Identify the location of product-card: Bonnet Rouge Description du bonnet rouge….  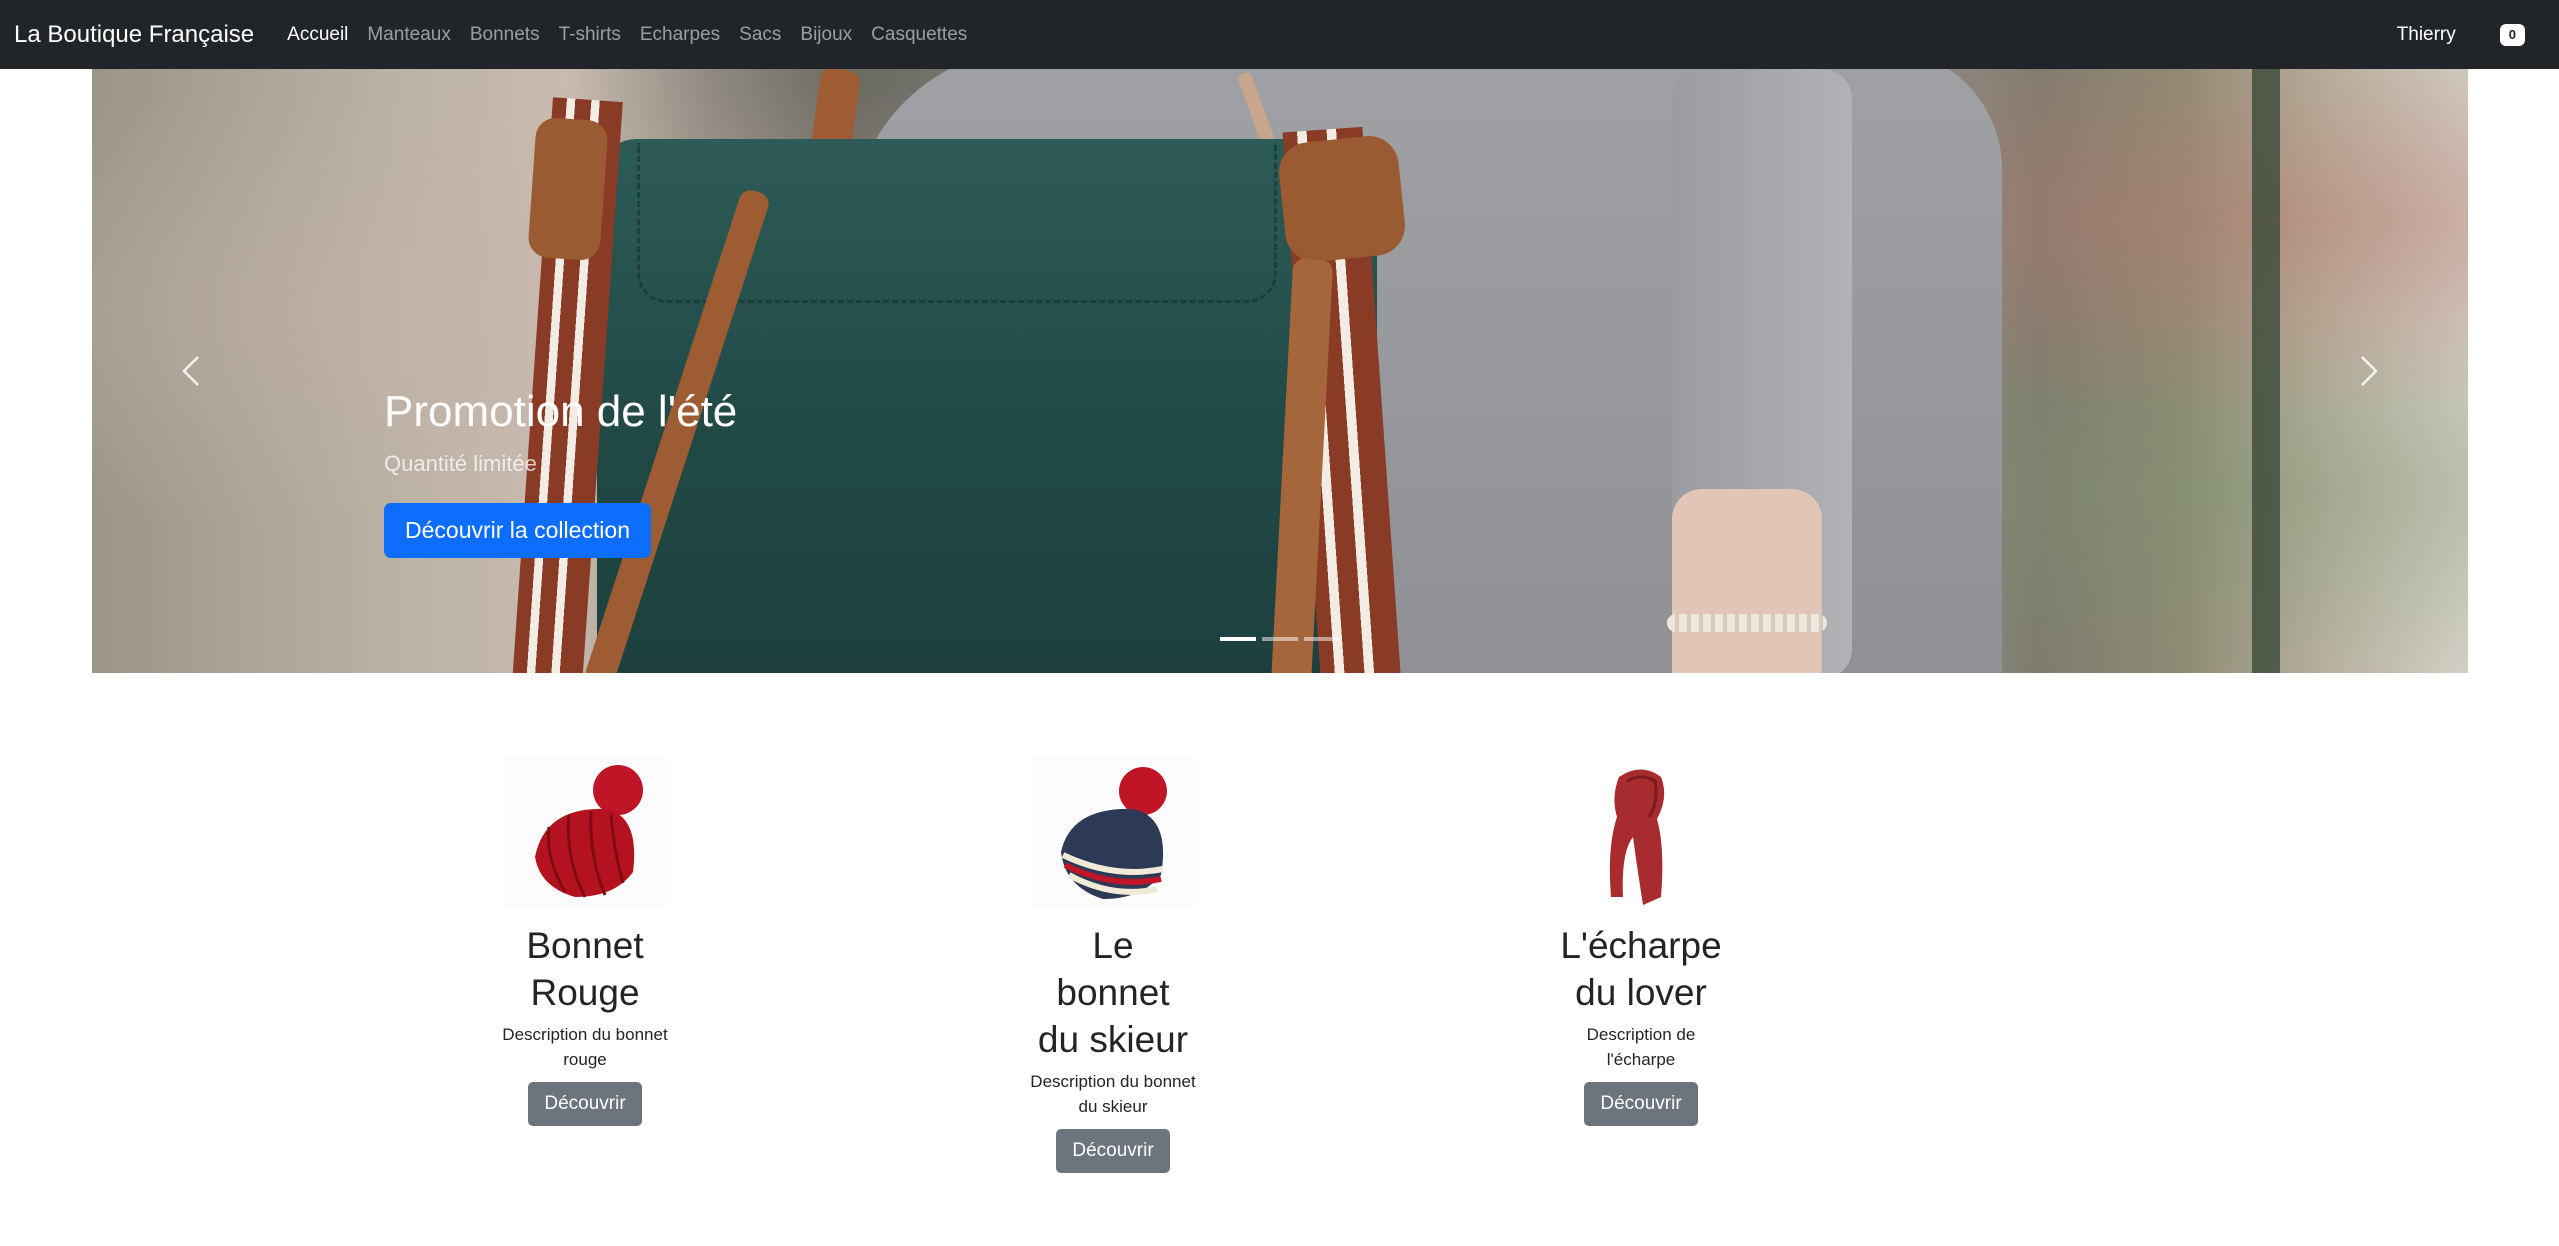
(585, 941).